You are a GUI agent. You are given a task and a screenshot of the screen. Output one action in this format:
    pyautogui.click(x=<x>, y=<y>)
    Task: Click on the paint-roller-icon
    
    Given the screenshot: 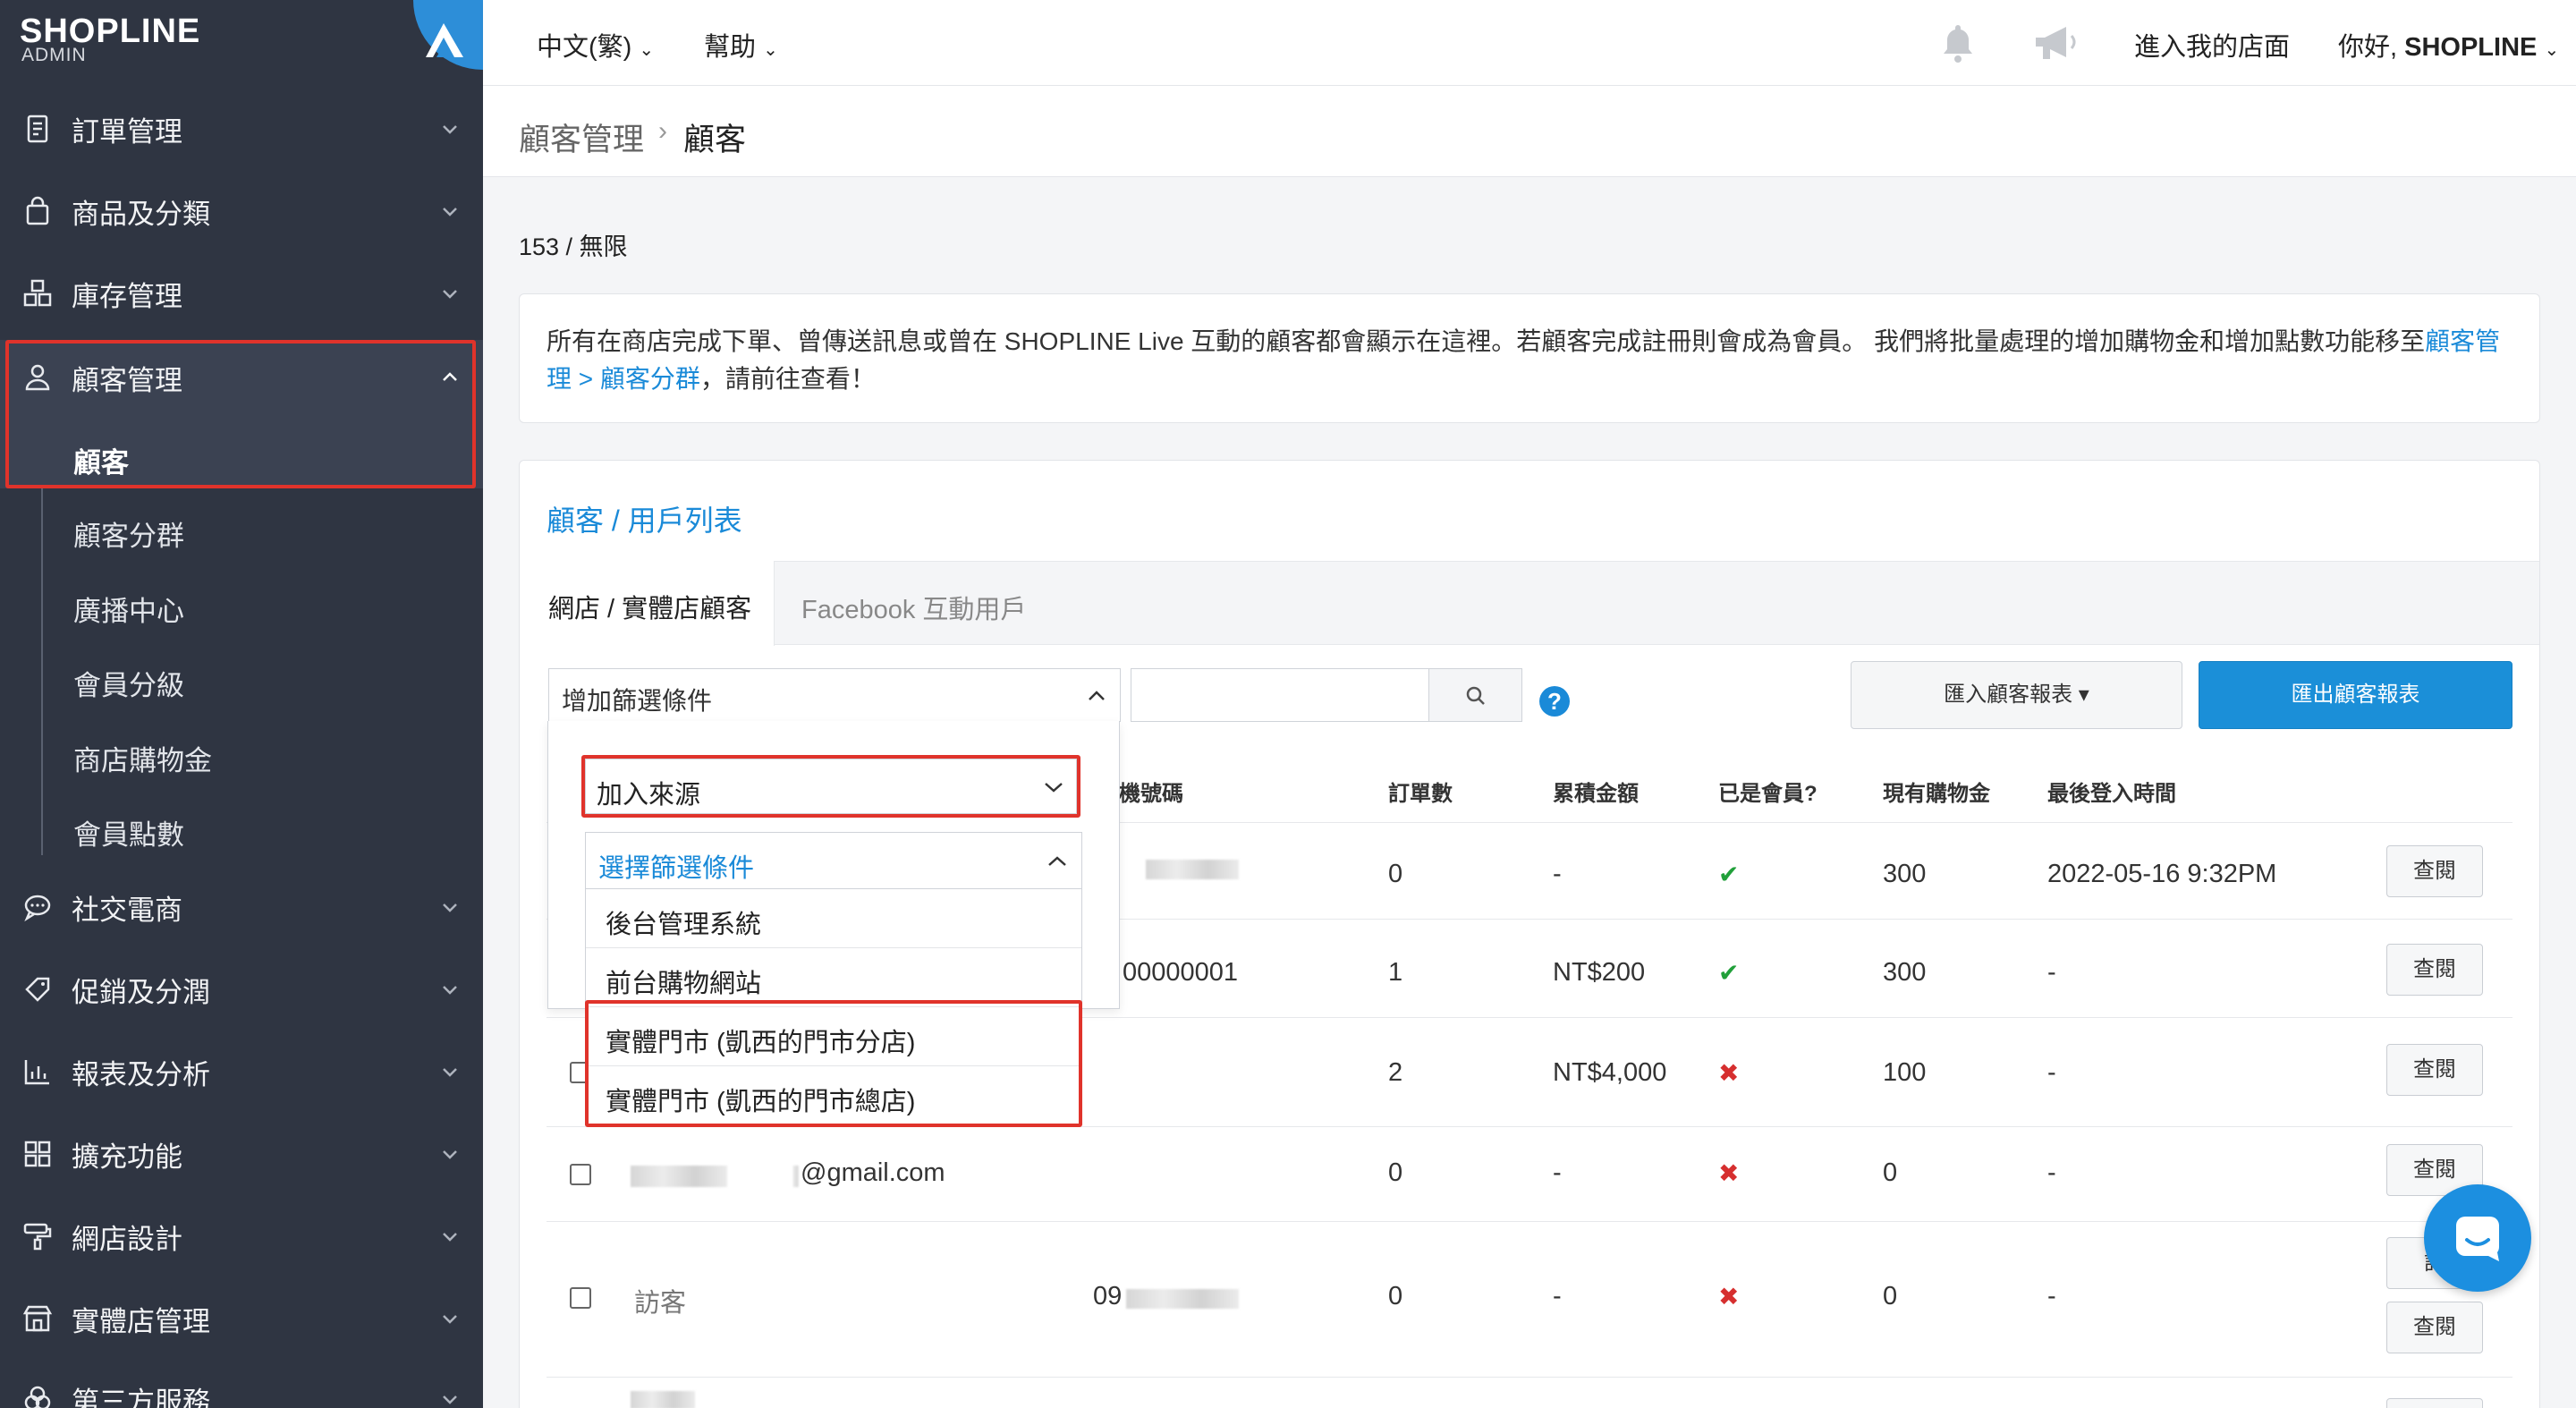 What is the action you would take?
    pyautogui.click(x=37, y=1237)
    